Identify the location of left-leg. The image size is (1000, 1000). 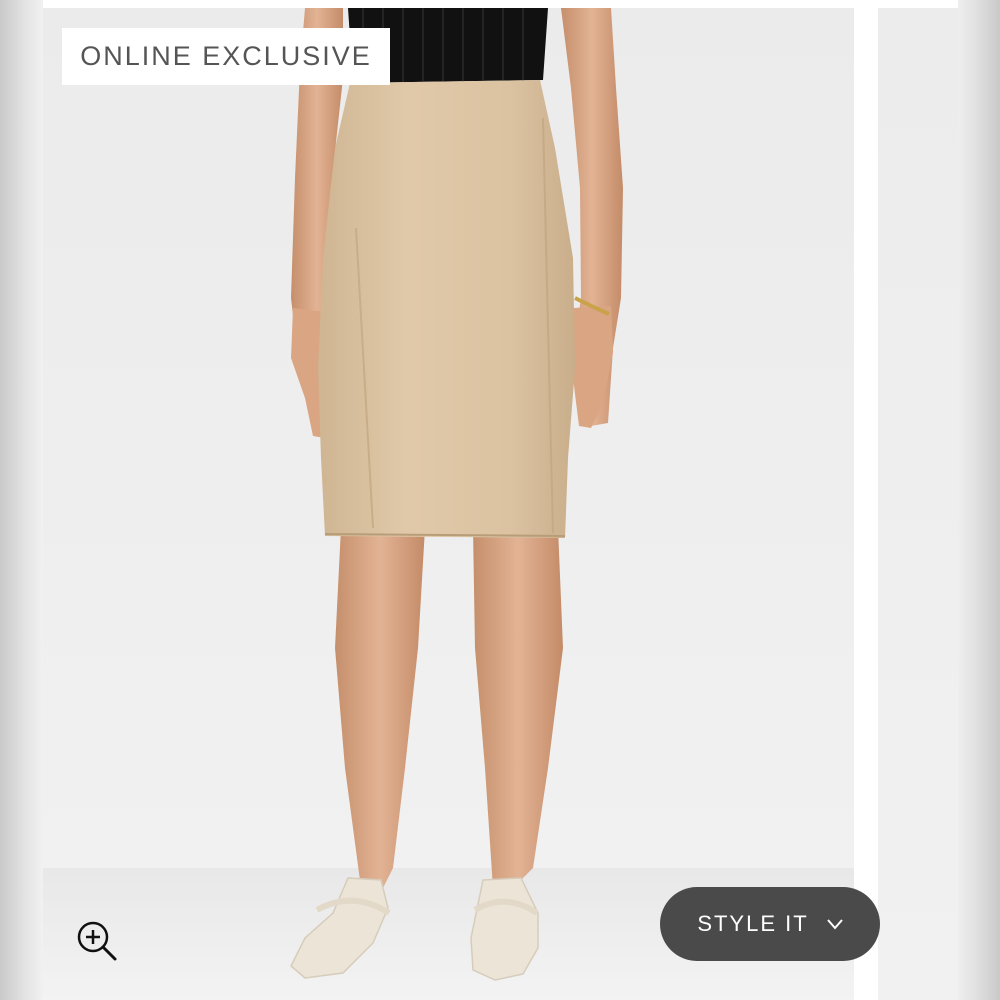
(380, 708).